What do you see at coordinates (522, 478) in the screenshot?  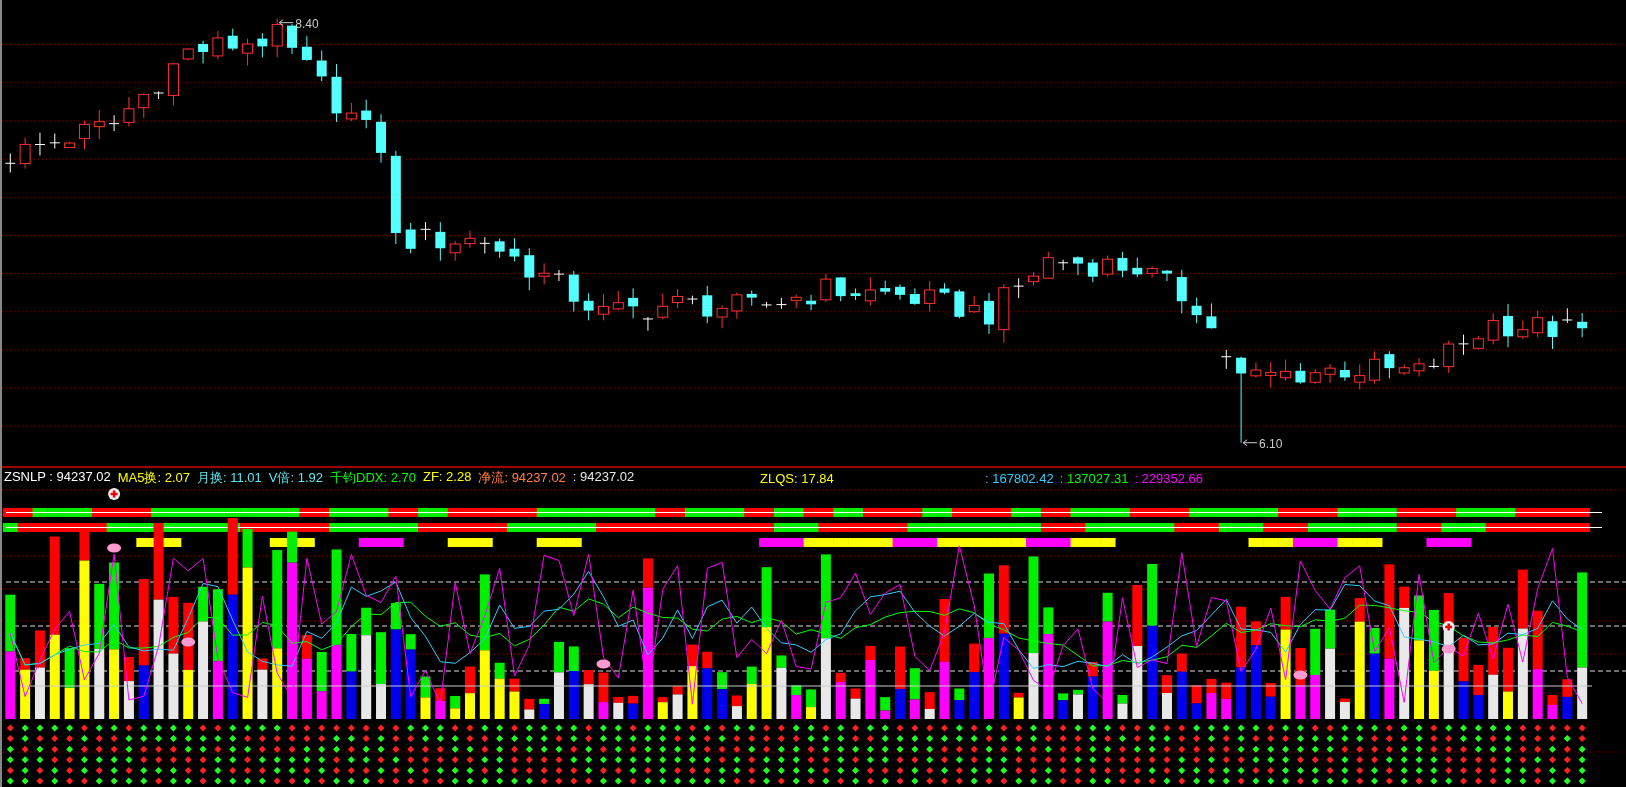 I see `indicator-readout: 净流: 94237.02` at bounding box center [522, 478].